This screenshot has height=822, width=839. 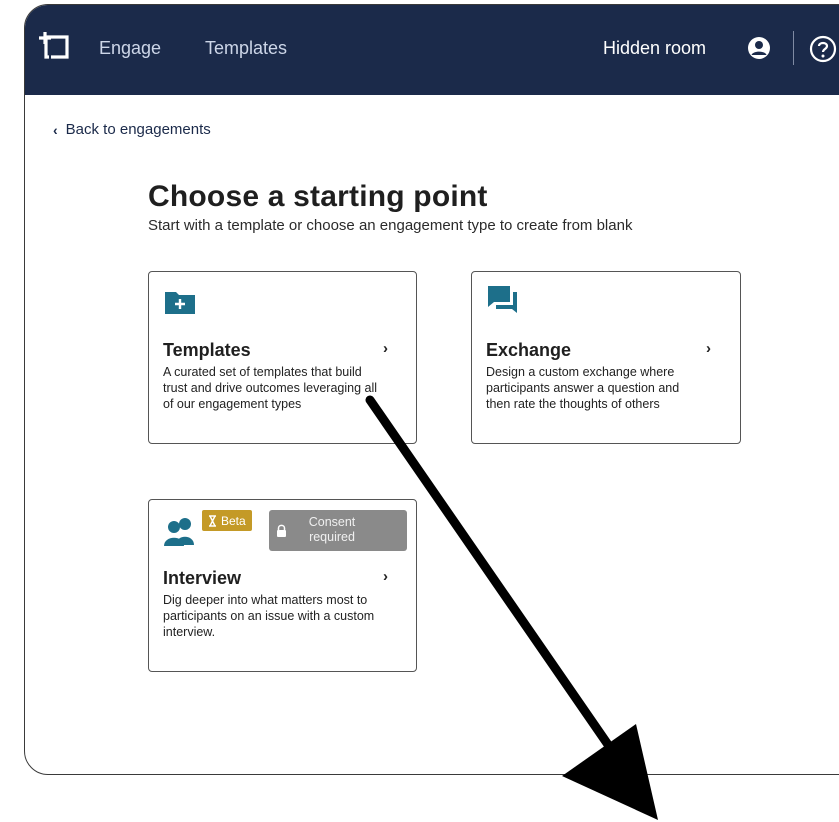 What do you see at coordinates (529, 350) in the screenshot?
I see `card-title: Exchange` at bounding box center [529, 350].